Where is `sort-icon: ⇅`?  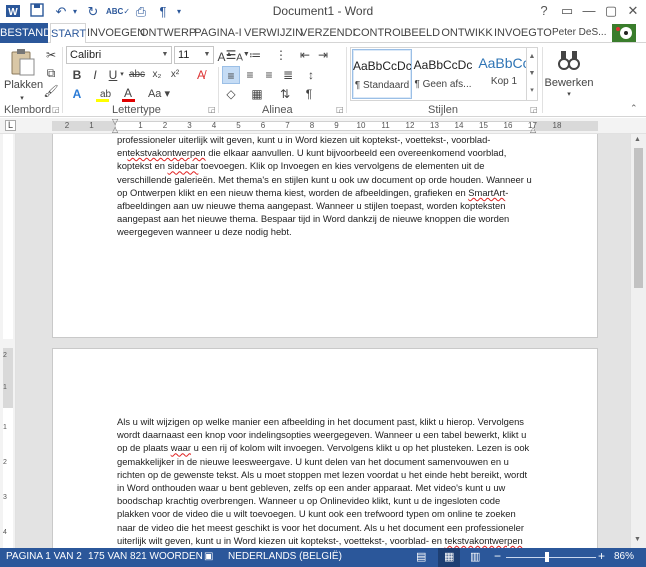
sort-icon: ⇅ is located at coordinates (285, 94).